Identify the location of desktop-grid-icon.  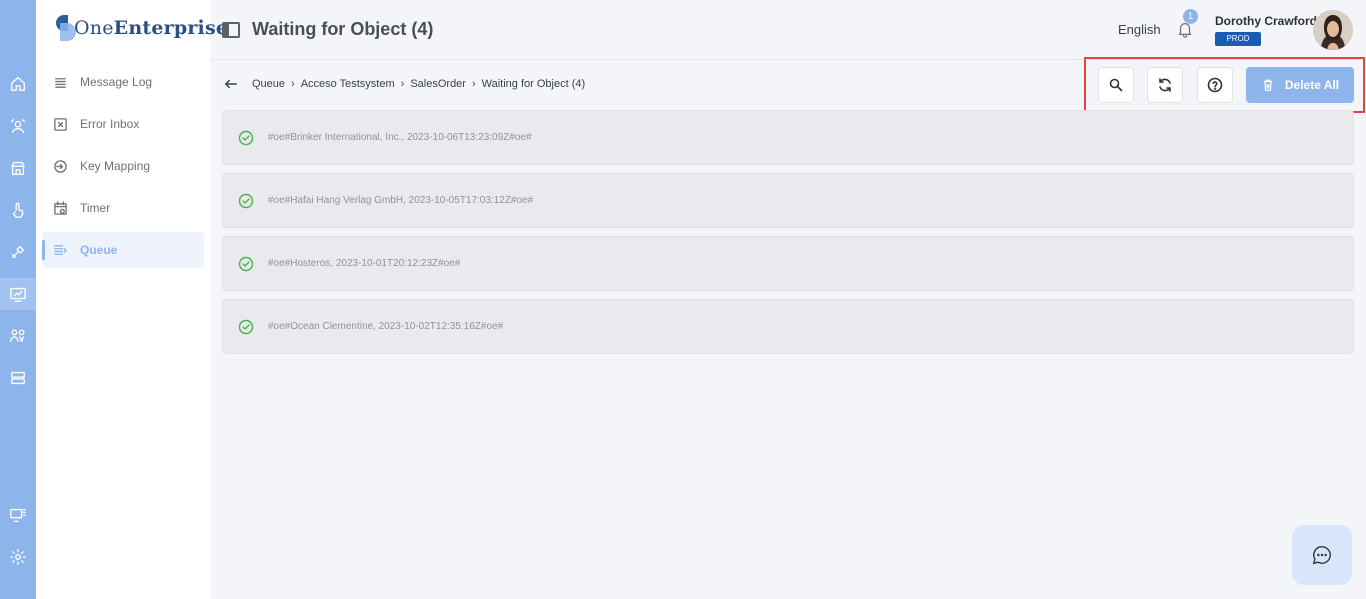
(18, 515).